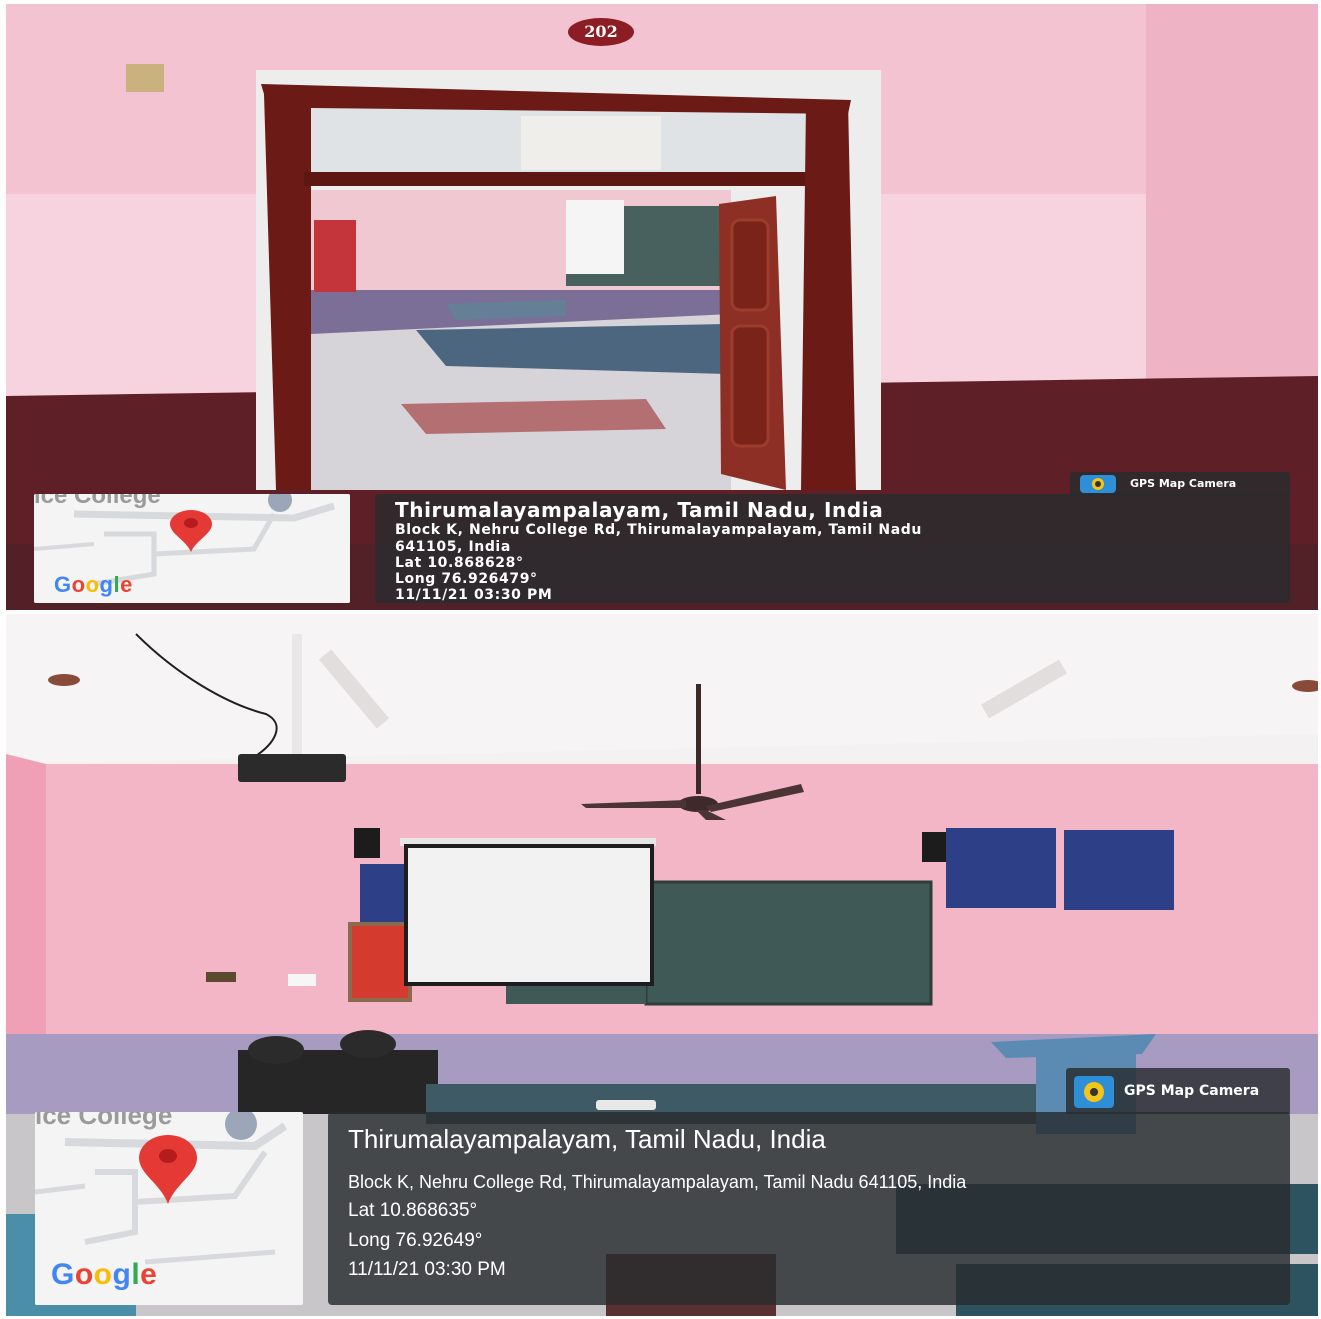  I want to click on longitude: Long 76.926479°, so click(466, 579).